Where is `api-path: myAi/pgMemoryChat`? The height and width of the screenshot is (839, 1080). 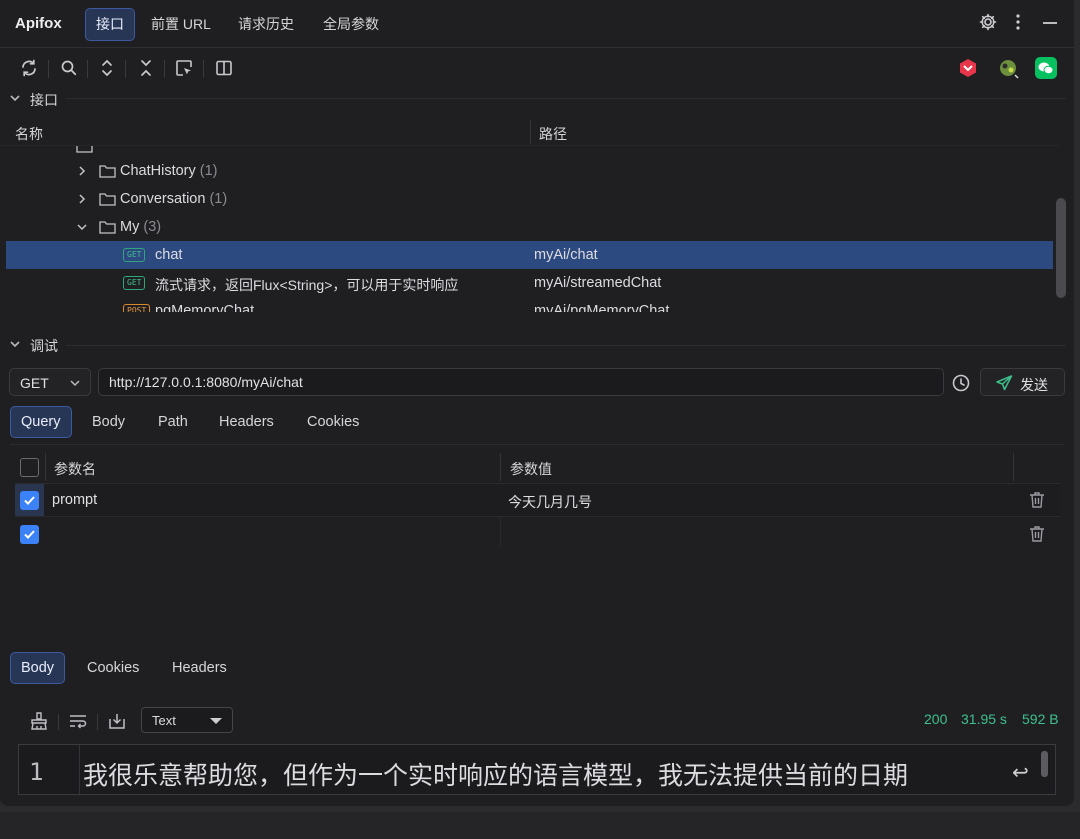 api-path: myAi/pgMemoryChat is located at coordinates (602, 307).